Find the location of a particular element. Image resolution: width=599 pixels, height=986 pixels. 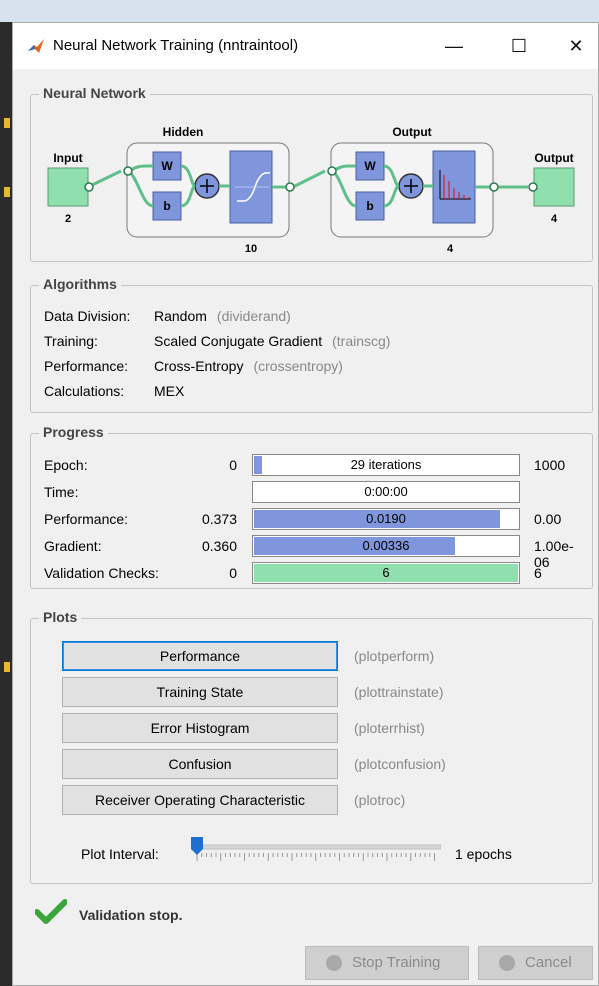

progress-row-time: Time: 0:00:00 is located at coordinates (316, 492).